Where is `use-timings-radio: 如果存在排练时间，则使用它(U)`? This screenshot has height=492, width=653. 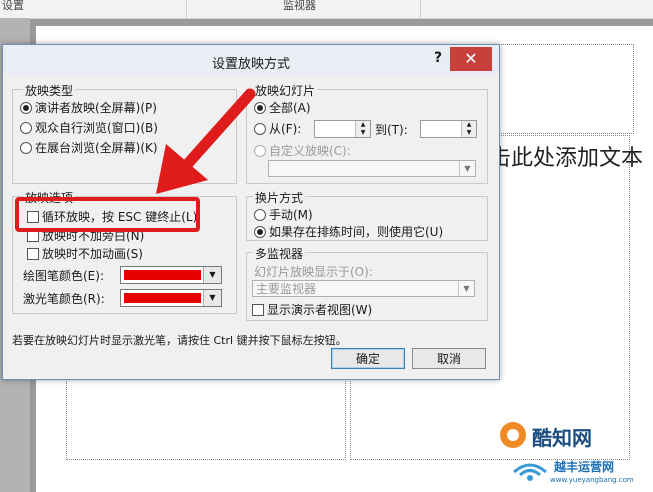 use-timings-radio: 如果存在排练时间，则使用它(U) is located at coordinates (348, 231).